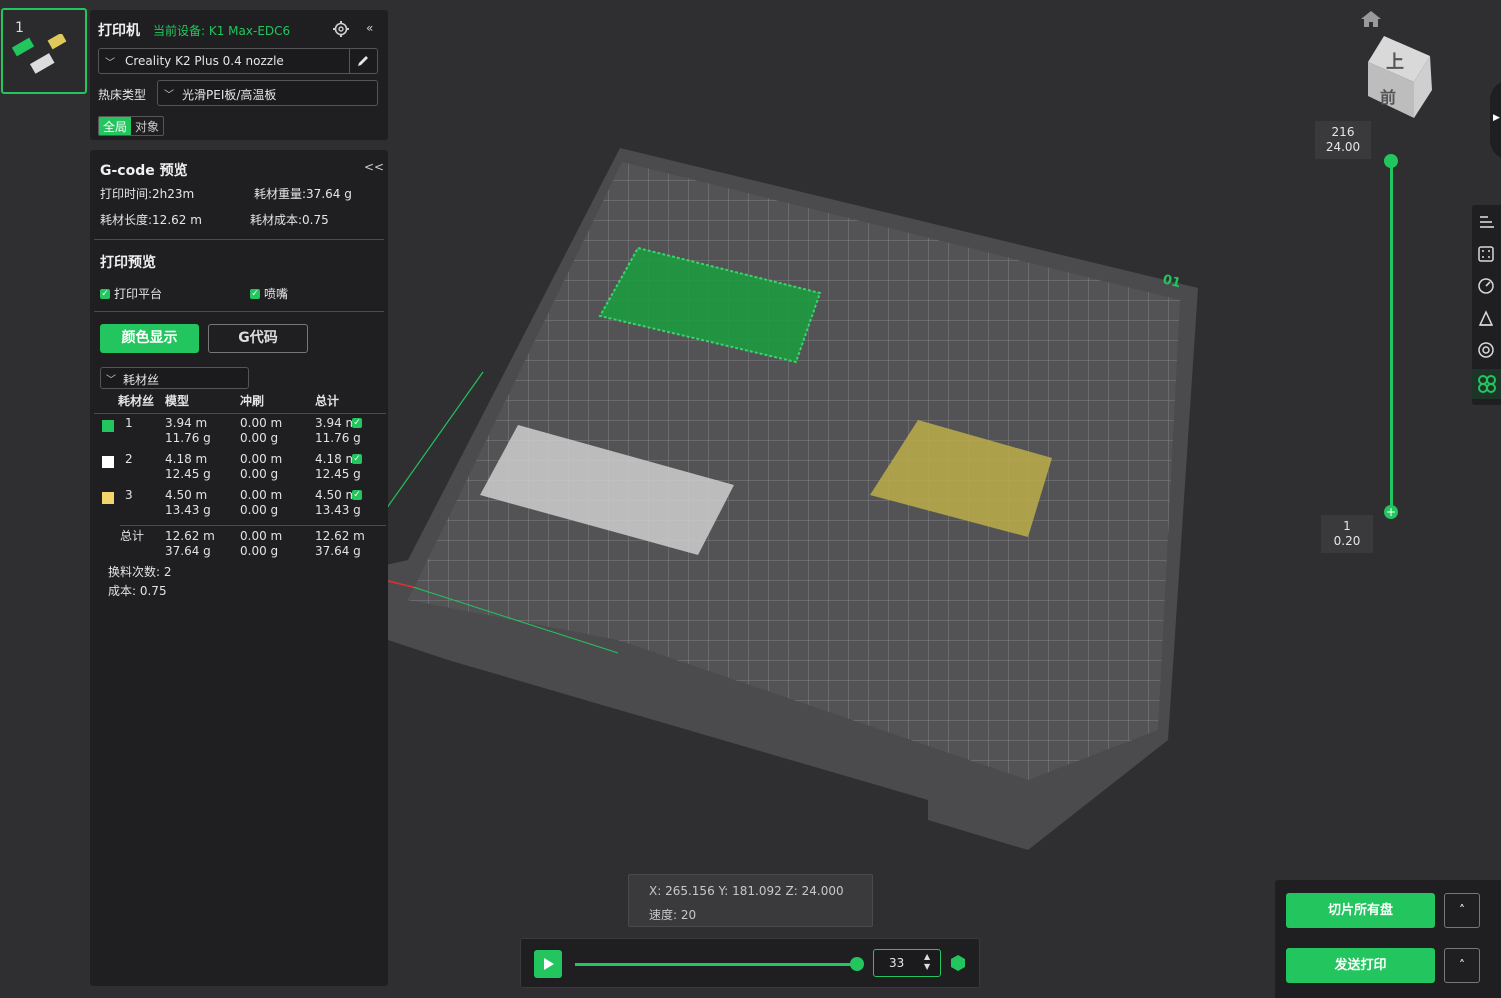 The height and width of the screenshot is (998, 1501). Describe the element at coordinates (1391, 512) in the screenshot. I see `layer-slider-bottom-handle: +` at that location.